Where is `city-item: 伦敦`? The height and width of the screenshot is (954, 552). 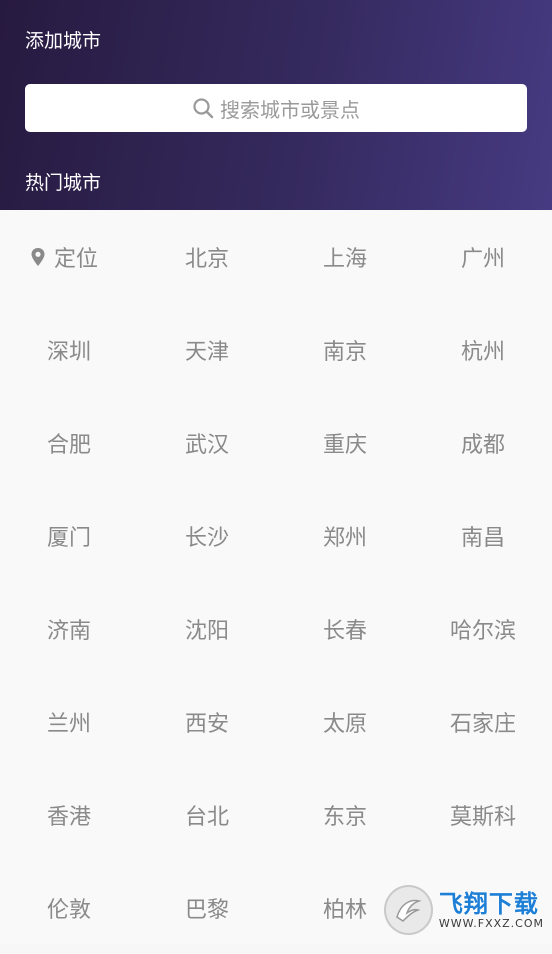
city-item: 伦敦 is located at coordinates (69, 907).